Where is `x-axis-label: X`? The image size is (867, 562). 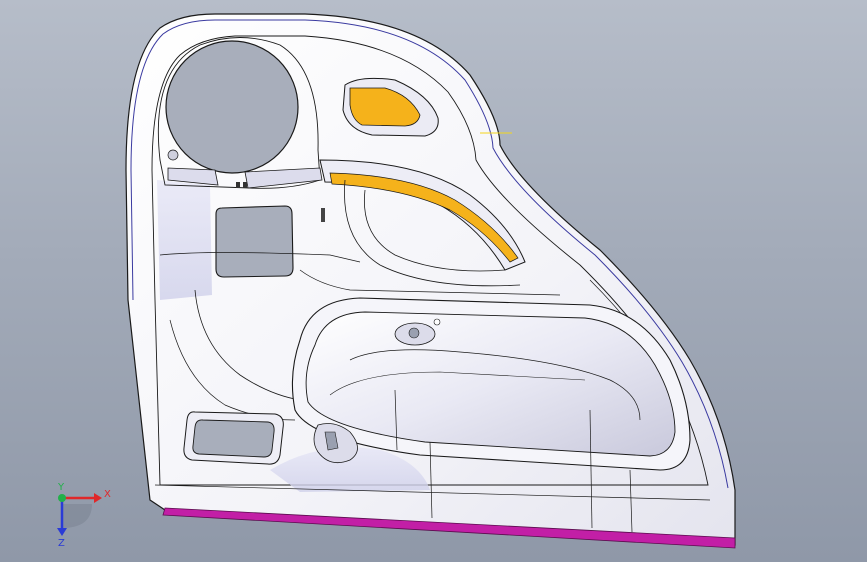
x-axis-label: X is located at coordinates (107, 494).